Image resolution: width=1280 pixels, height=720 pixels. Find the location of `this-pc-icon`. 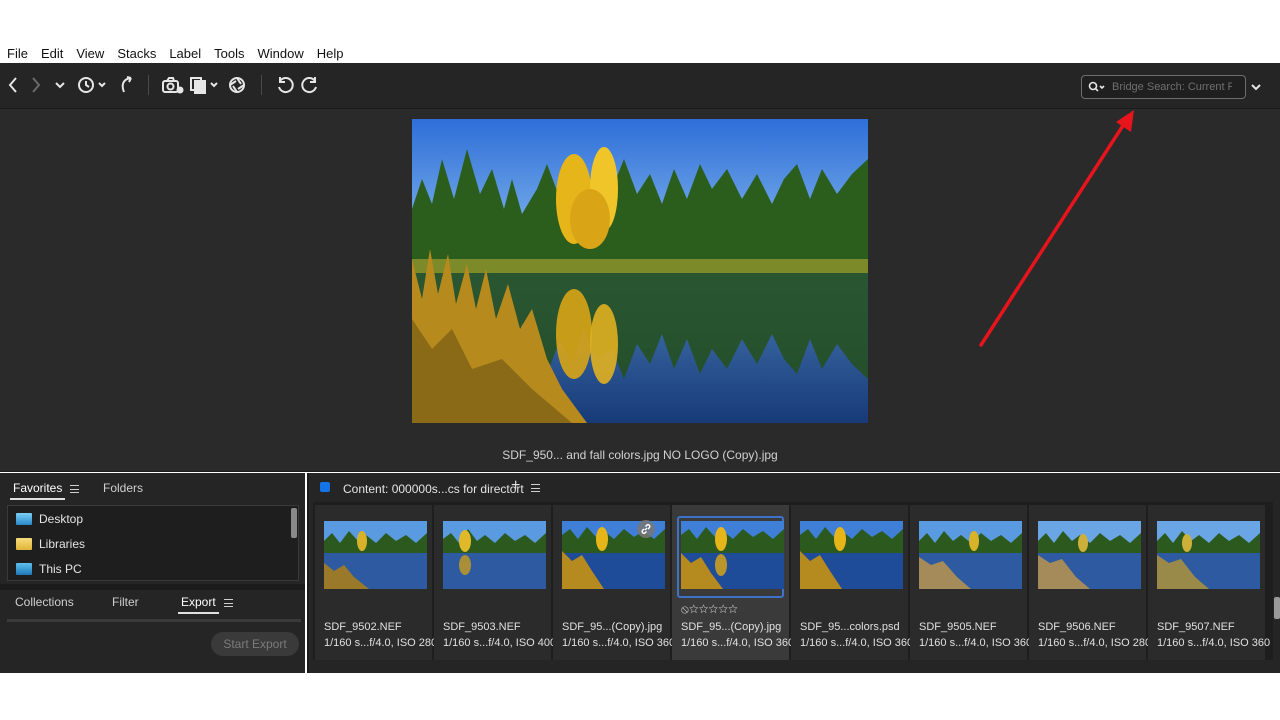

this-pc-icon is located at coordinates (24, 569).